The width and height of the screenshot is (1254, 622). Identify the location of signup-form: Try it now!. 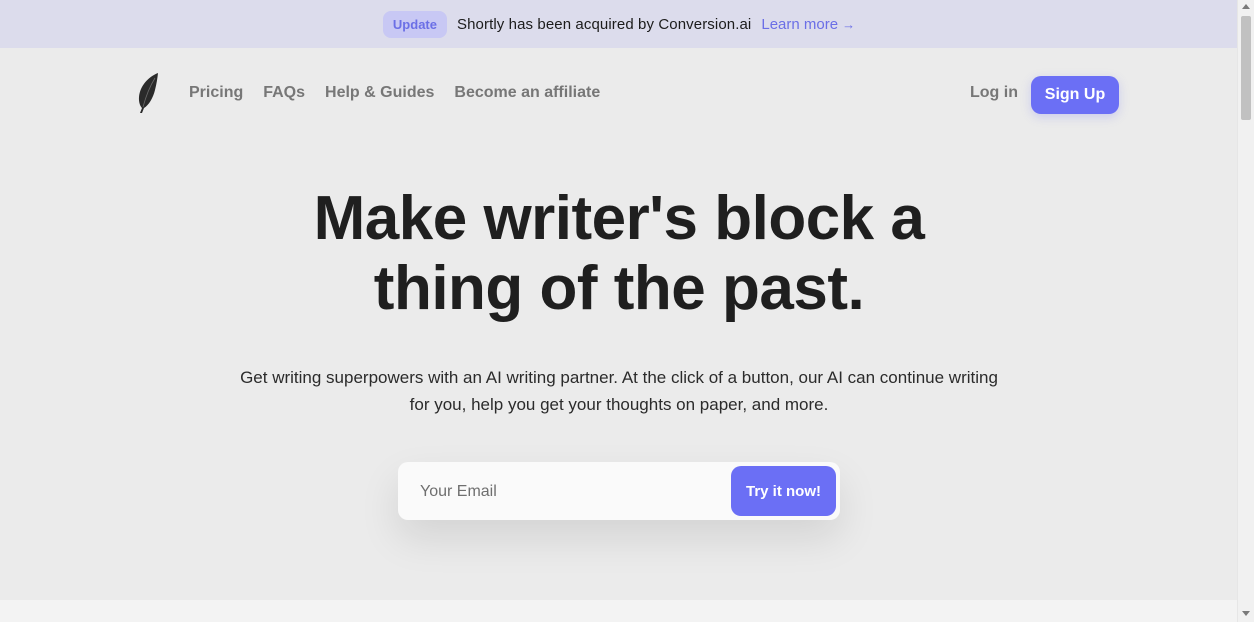
(619, 491).